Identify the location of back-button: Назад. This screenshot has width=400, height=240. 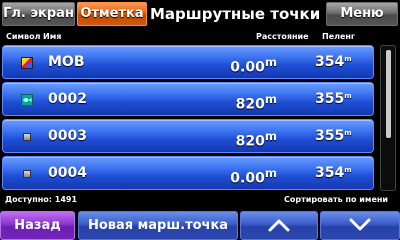
(37, 225).